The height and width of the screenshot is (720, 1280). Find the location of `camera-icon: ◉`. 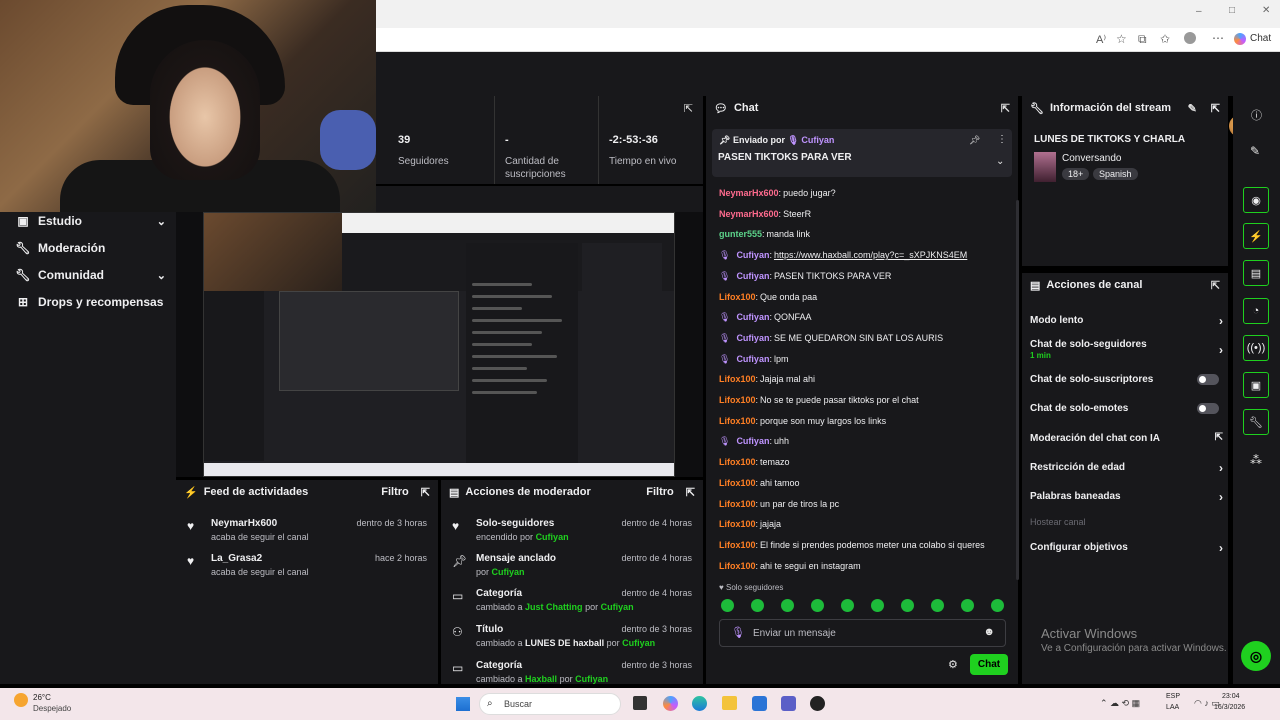

camera-icon: ◉ is located at coordinates (1256, 200).